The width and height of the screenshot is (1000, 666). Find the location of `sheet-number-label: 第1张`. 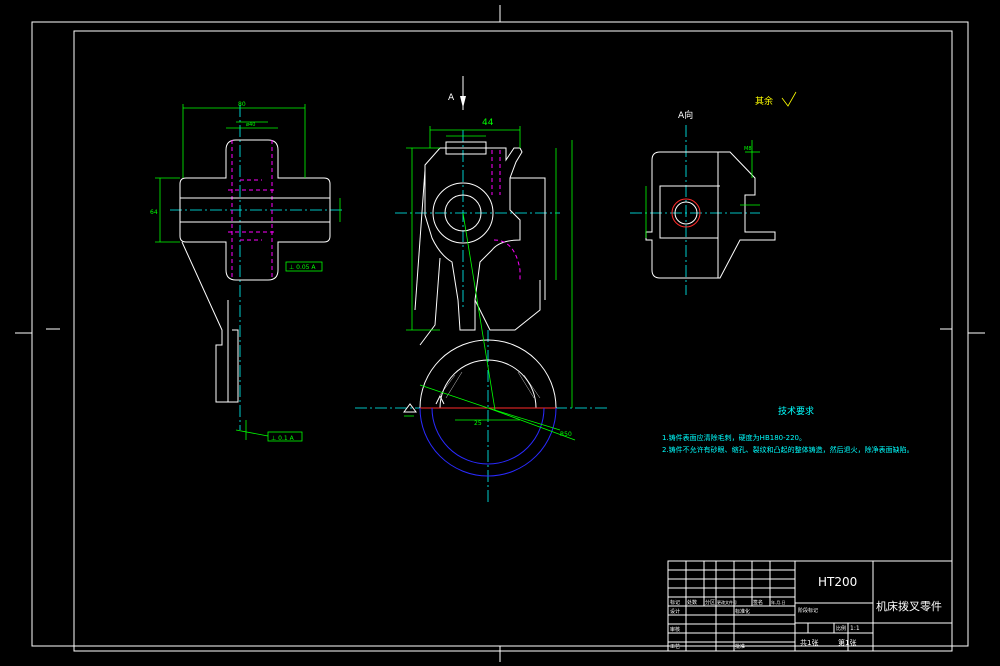

sheet-number-label: 第1张 is located at coordinates (847, 642).